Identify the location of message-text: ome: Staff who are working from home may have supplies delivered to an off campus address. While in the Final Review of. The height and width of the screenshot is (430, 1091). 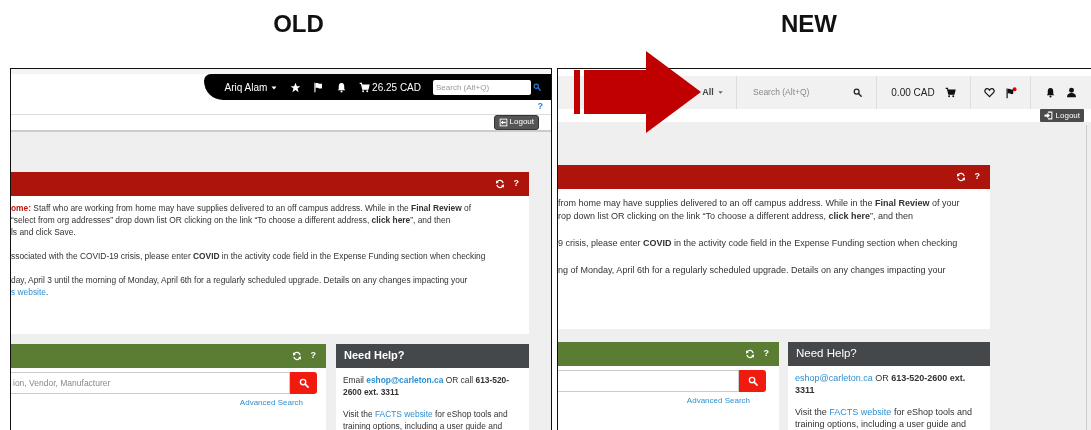
(242, 207).